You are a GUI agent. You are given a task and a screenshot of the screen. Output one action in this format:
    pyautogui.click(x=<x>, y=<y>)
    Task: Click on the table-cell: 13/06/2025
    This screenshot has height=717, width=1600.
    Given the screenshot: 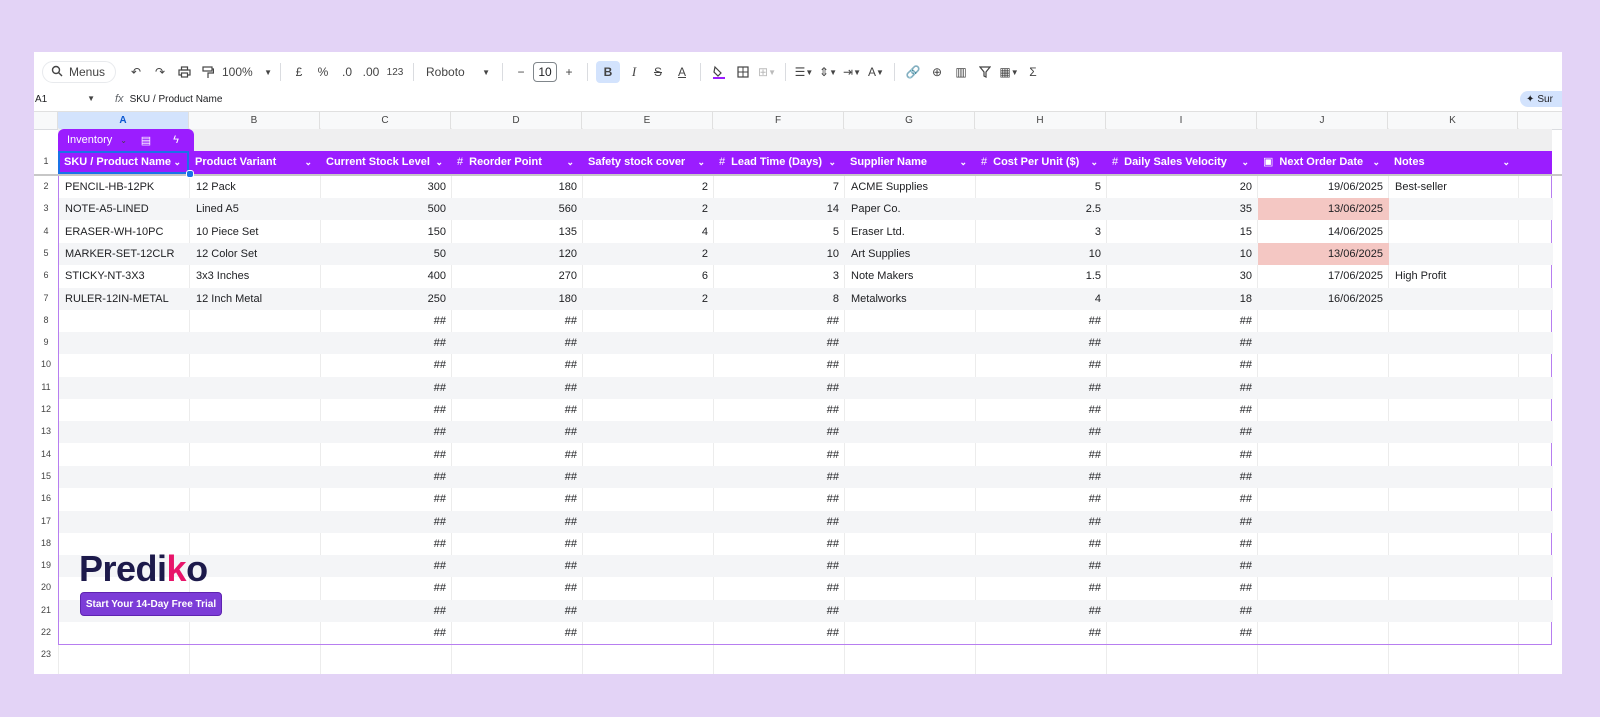 What is the action you would take?
    pyautogui.click(x=1323, y=253)
    